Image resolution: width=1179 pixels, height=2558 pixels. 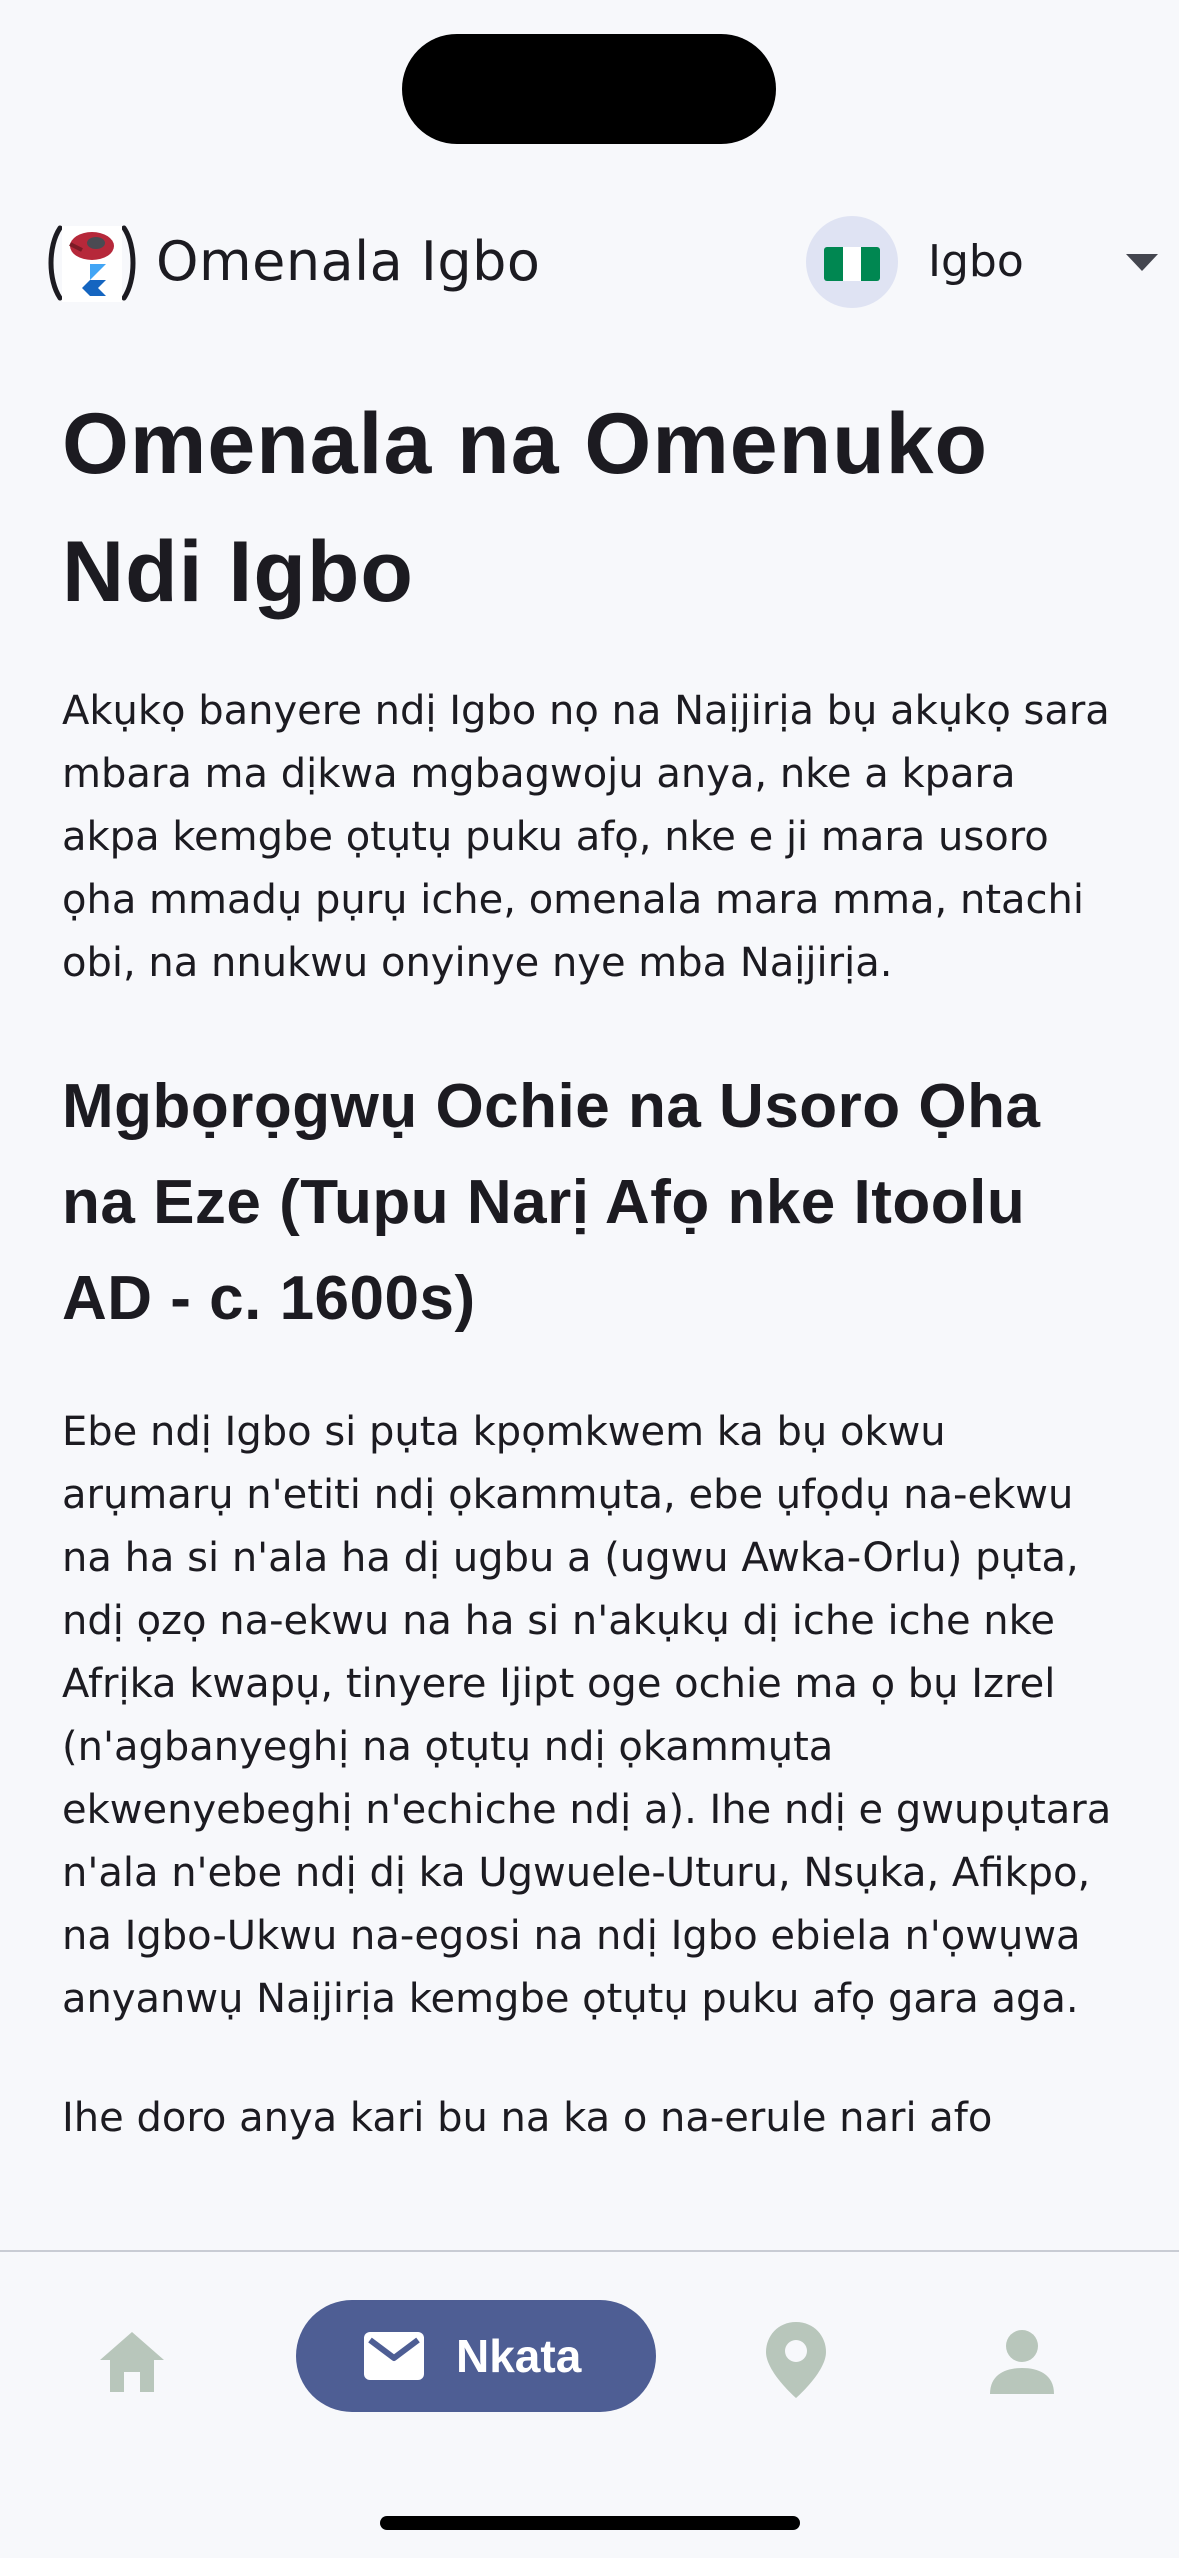 What do you see at coordinates (589, 262) in the screenshot?
I see `app-bar: Omenala Igbo Igbo` at bounding box center [589, 262].